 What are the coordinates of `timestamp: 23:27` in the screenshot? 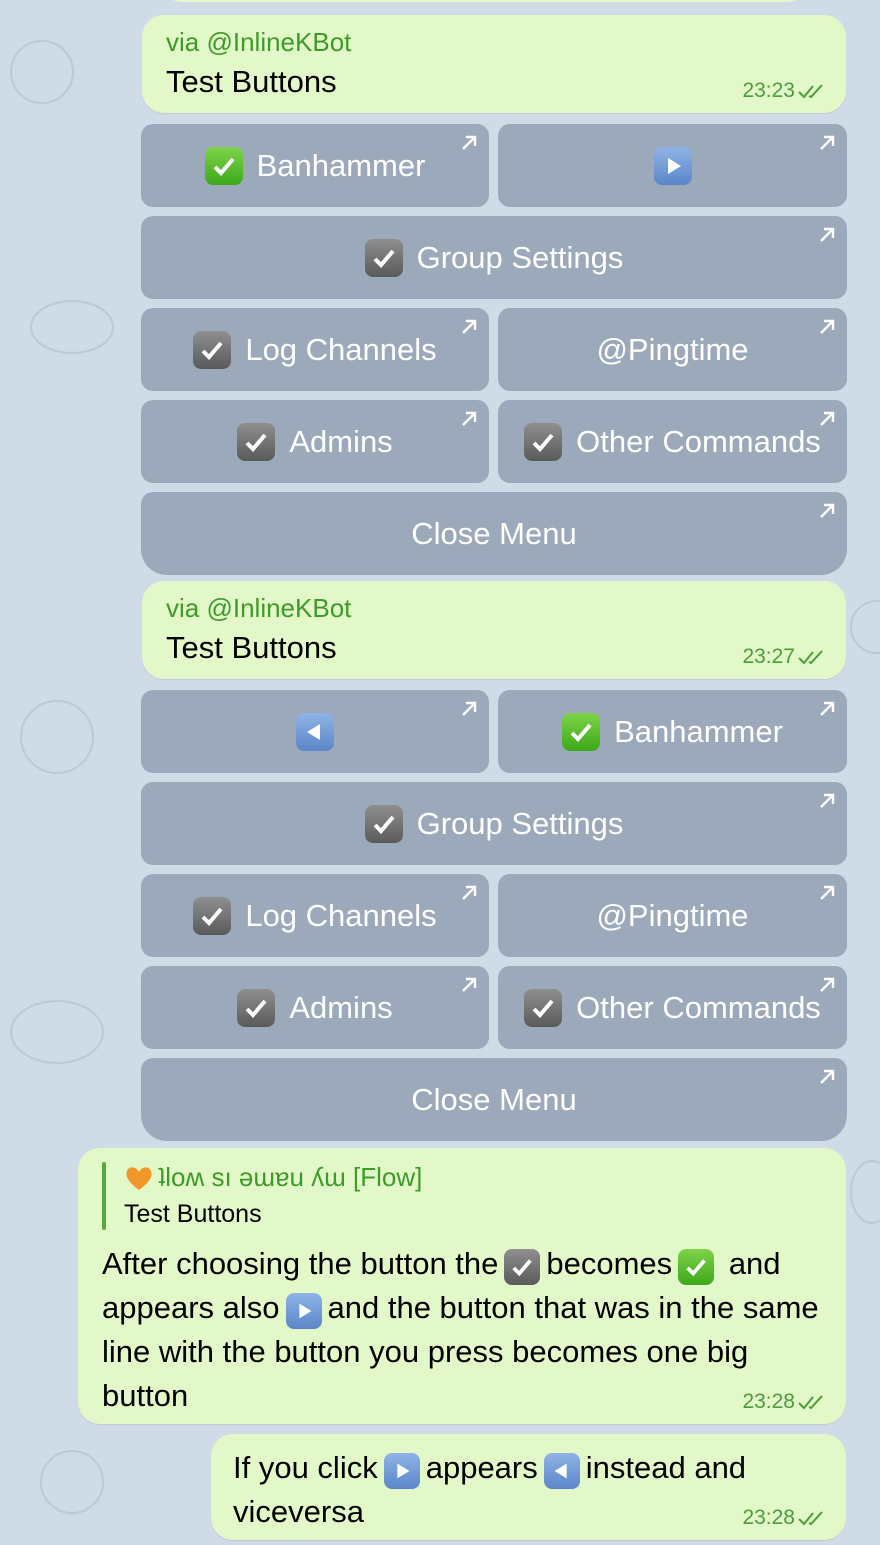 It's located at (768, 656).